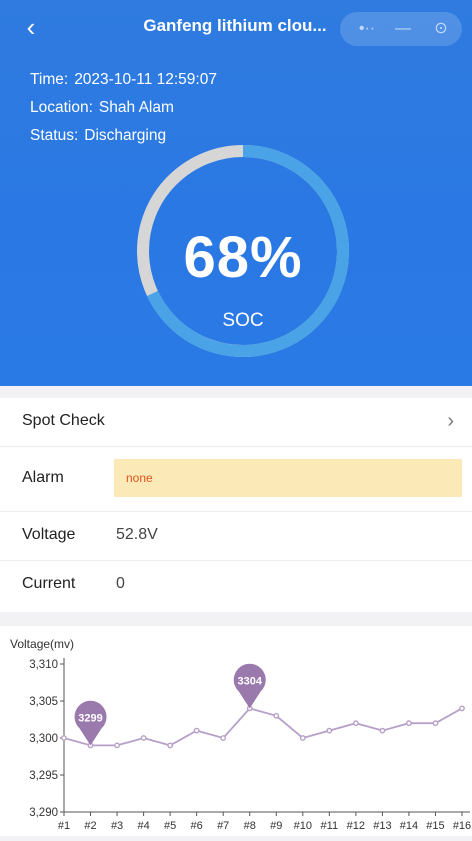 This screenshot has height=841, width=472. Describe the element at coordinates (43, 739) in the screenshot. I see `y-tick-label: 3,300` at that location.